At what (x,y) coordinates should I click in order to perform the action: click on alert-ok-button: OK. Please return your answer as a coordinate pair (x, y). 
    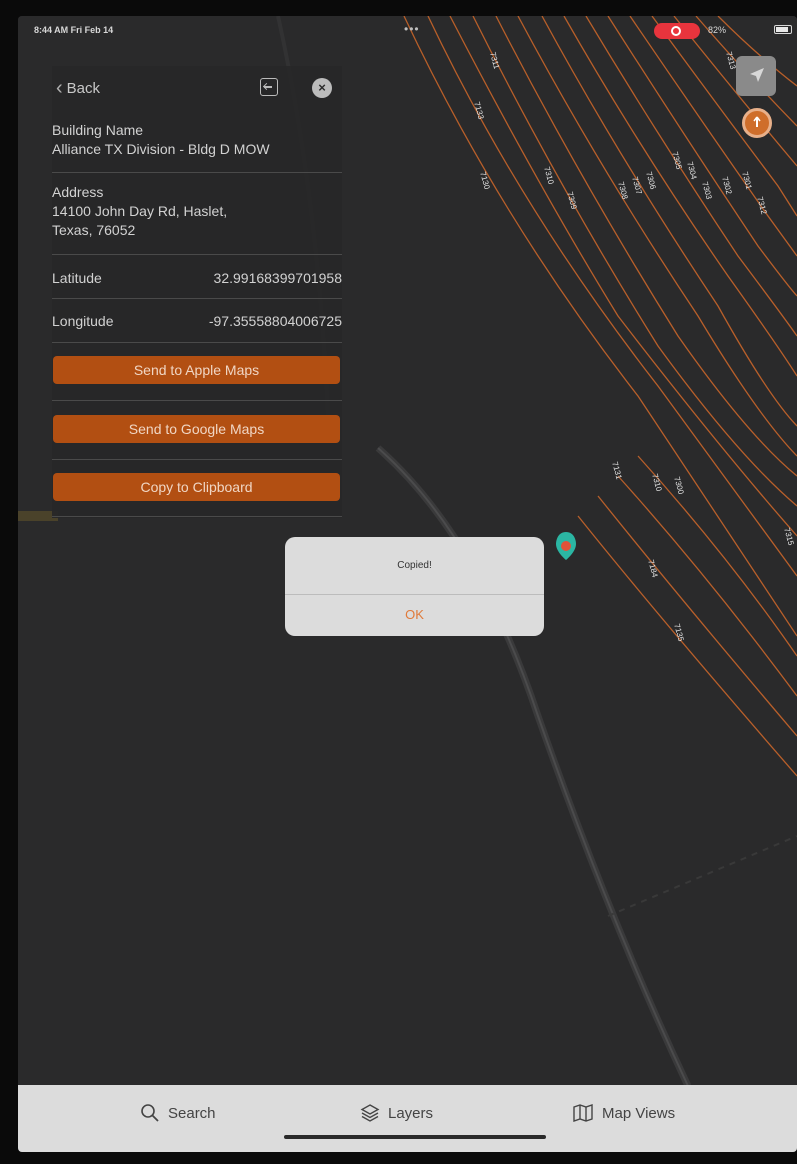
    Looking at the image, I should click on (414, 615).